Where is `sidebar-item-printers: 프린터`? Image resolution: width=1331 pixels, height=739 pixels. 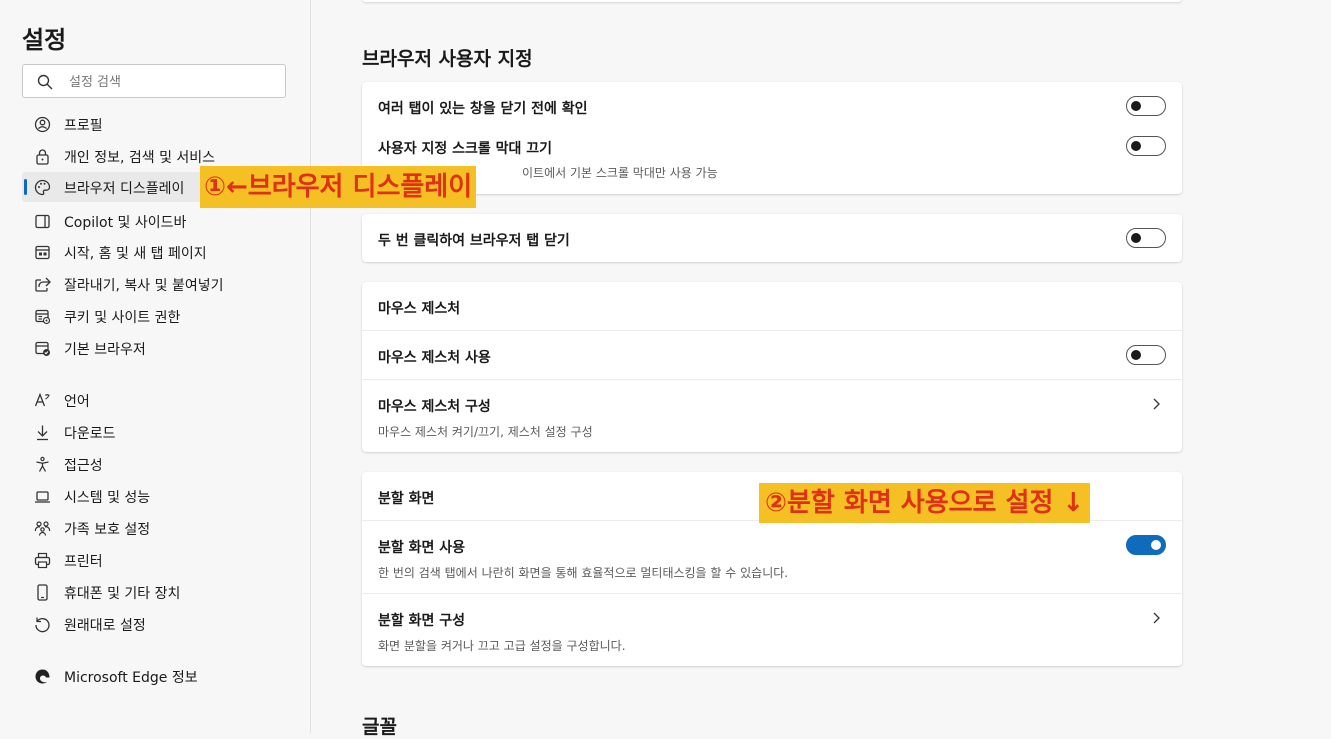
sidebar-item-printers: 프린터 is located at coordinates (157, 560).